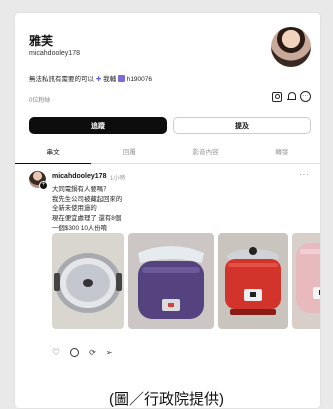 This screenshot has height=409, width=333. I want to click on followers-count: 0位粉絲, so click(39, 99).